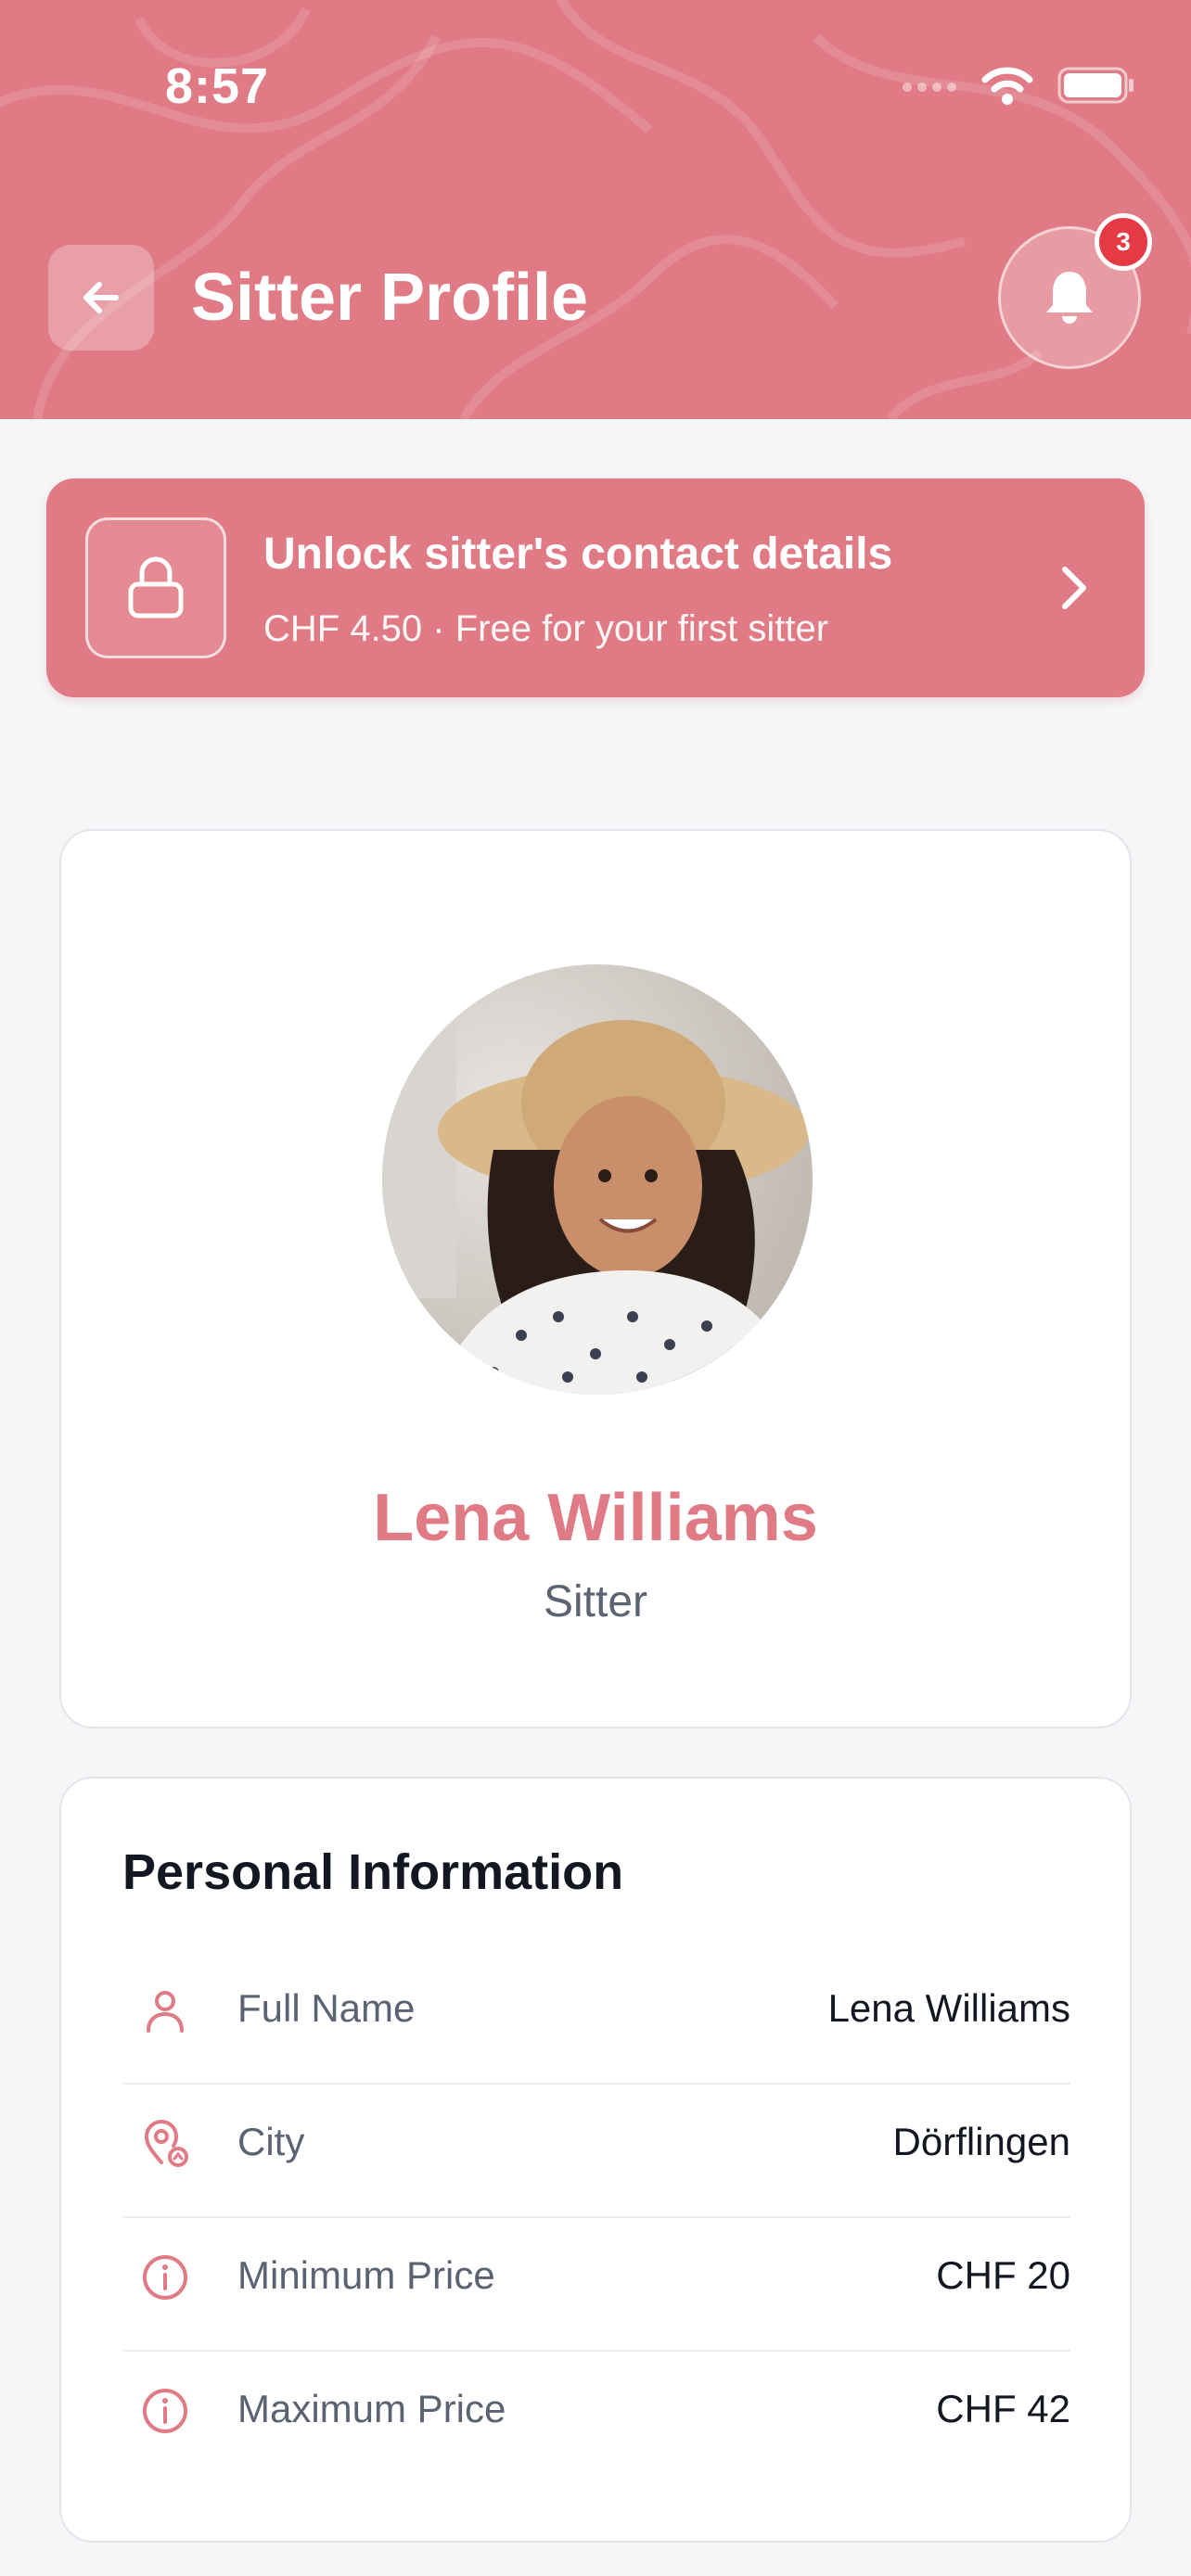 This screenshot has width=1191, height=2576. Describe the element at coordinates (217, 86) in the screenshot. I see `status-time: 8:57` at that location.